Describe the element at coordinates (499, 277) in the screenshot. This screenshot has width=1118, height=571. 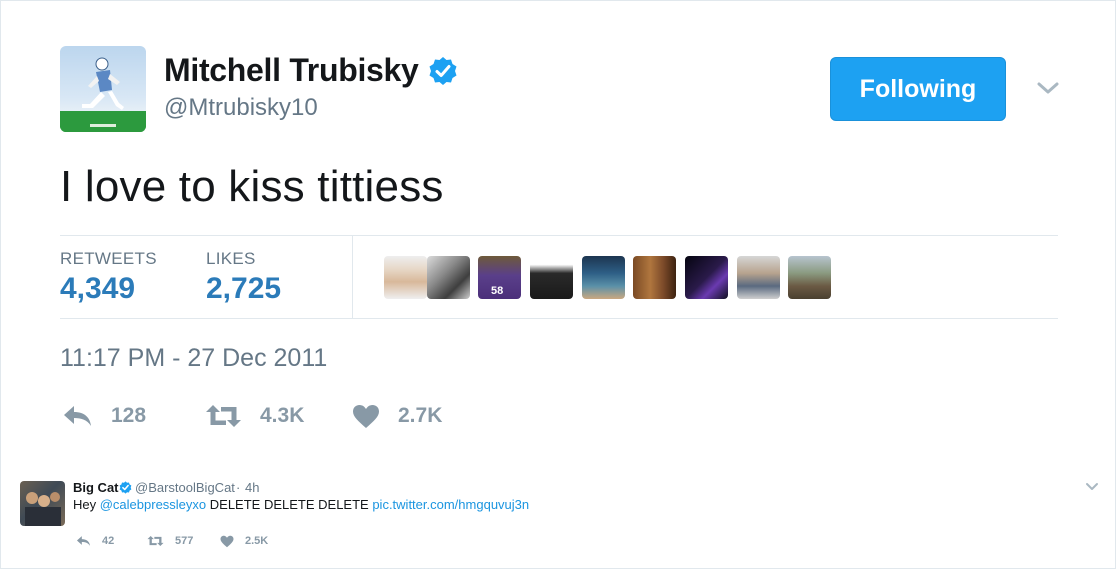
I see `liker-avatar: 58` at that location.